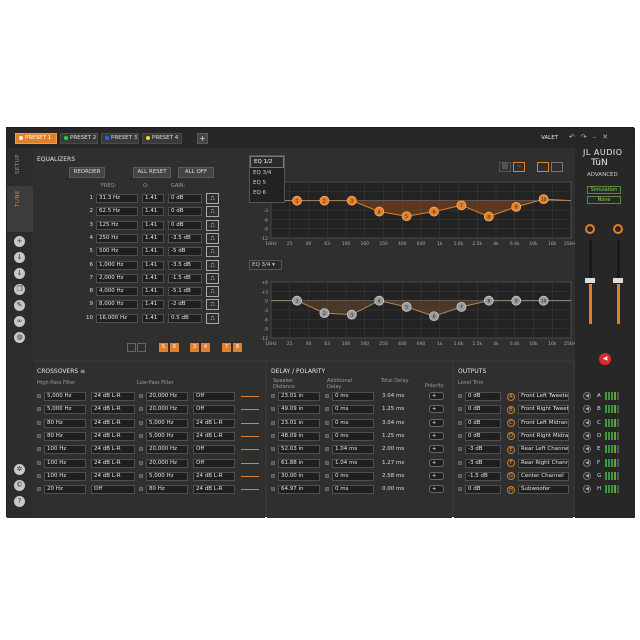 The image size is (640, 640). Describe the element at coordinates (167, 476) in the screenshot. I see `lp-freq-input: 5,000 Hz` at that location.